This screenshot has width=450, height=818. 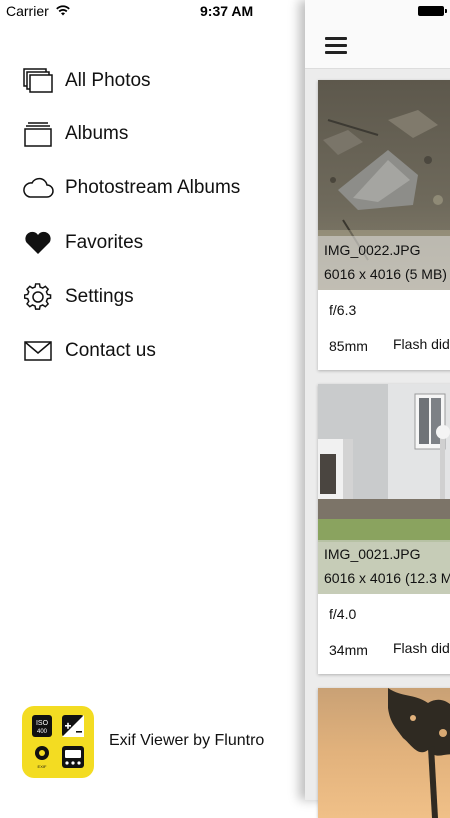 What do you see at coordinates (384, 489) in the screenshot?
I see `photo-thumbnail: IMG_0021.JPG 6016 x 4016 (12.3 M` at bounding box center [384, 489].